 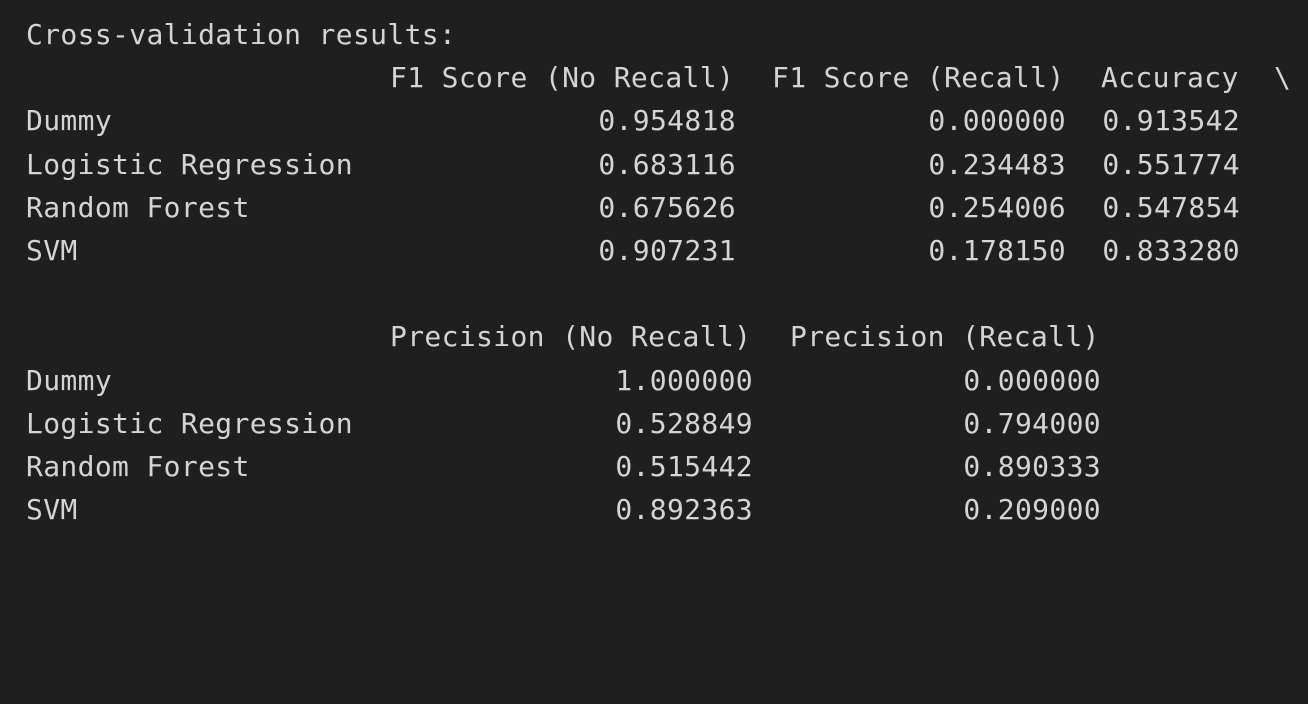 I want to click on table1-continuation-mark: \, so click(x=1283, y=78).